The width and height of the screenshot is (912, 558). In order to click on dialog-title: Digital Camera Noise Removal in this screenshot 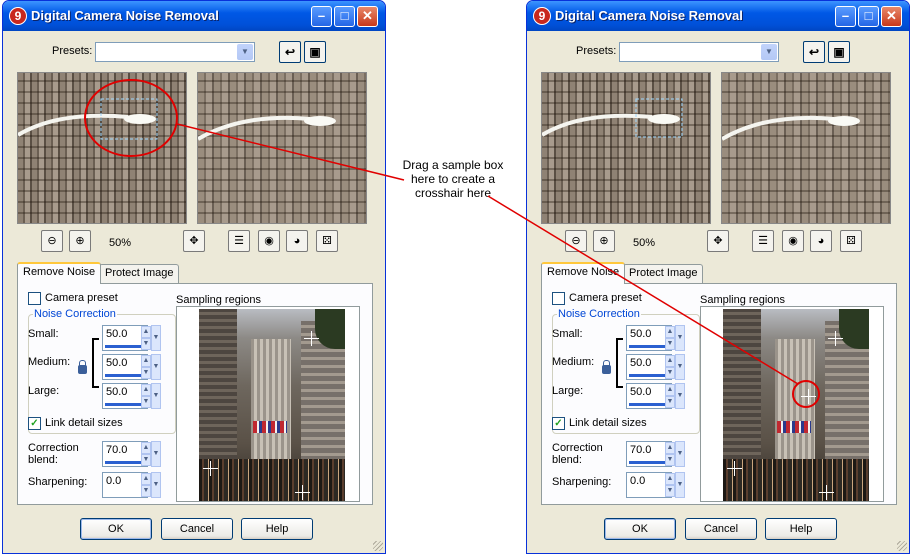, I will do `click(649, 15)`.